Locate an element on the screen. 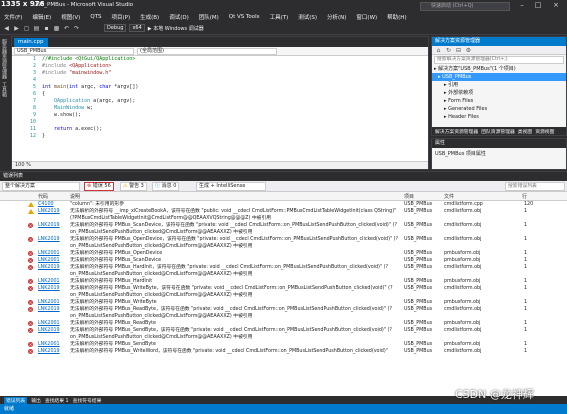 This screenshot has height=414, width=567. menu-help: 帮助(H) is located at coordinates (396, 17).